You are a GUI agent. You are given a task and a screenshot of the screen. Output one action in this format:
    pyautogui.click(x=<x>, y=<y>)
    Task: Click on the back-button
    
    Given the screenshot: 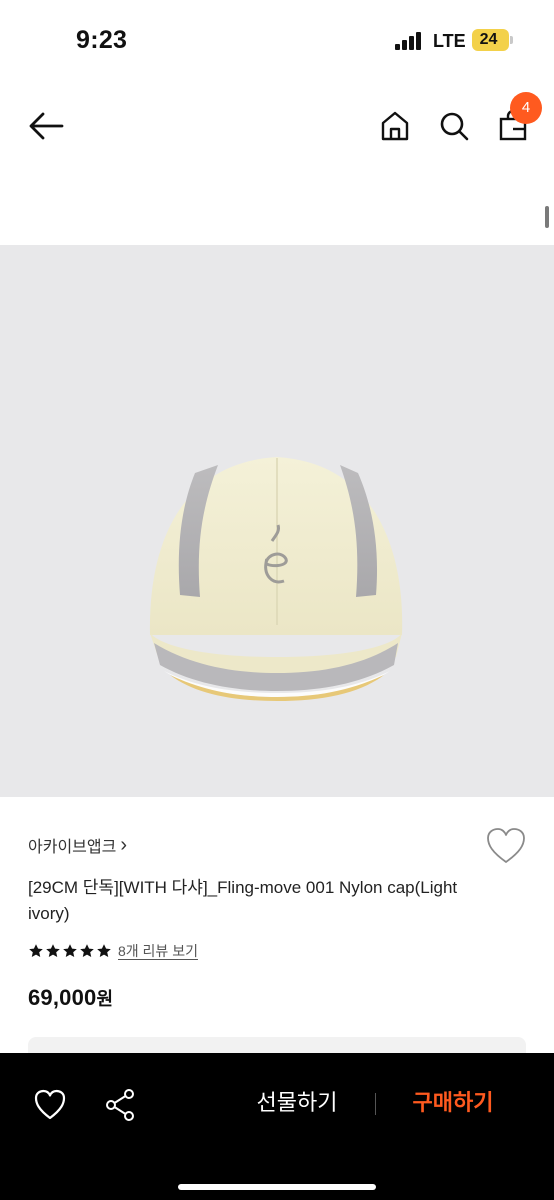 What is the action you would take?
    pyautogui.click(x=46, y=126)
    